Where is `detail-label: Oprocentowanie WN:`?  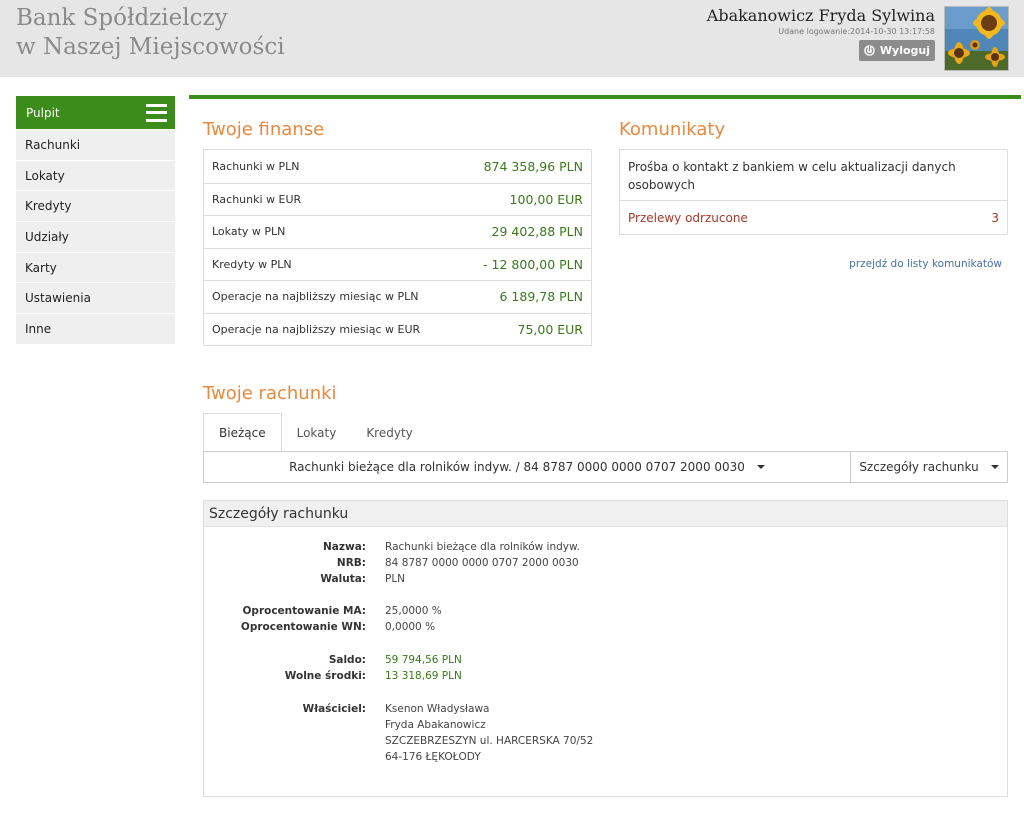
detail-label: Oprocentowanie WN: is located at coordinates (303, 627).